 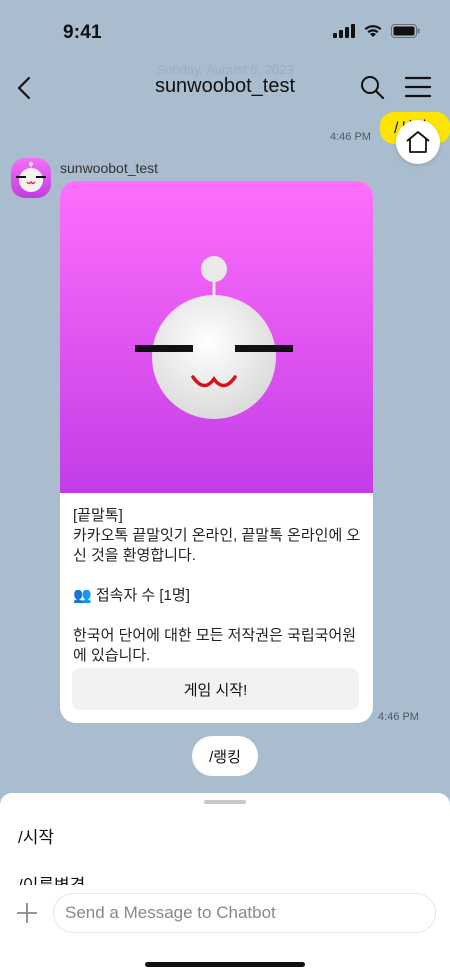 I want to click on message-input, so click(x=244, y=913).